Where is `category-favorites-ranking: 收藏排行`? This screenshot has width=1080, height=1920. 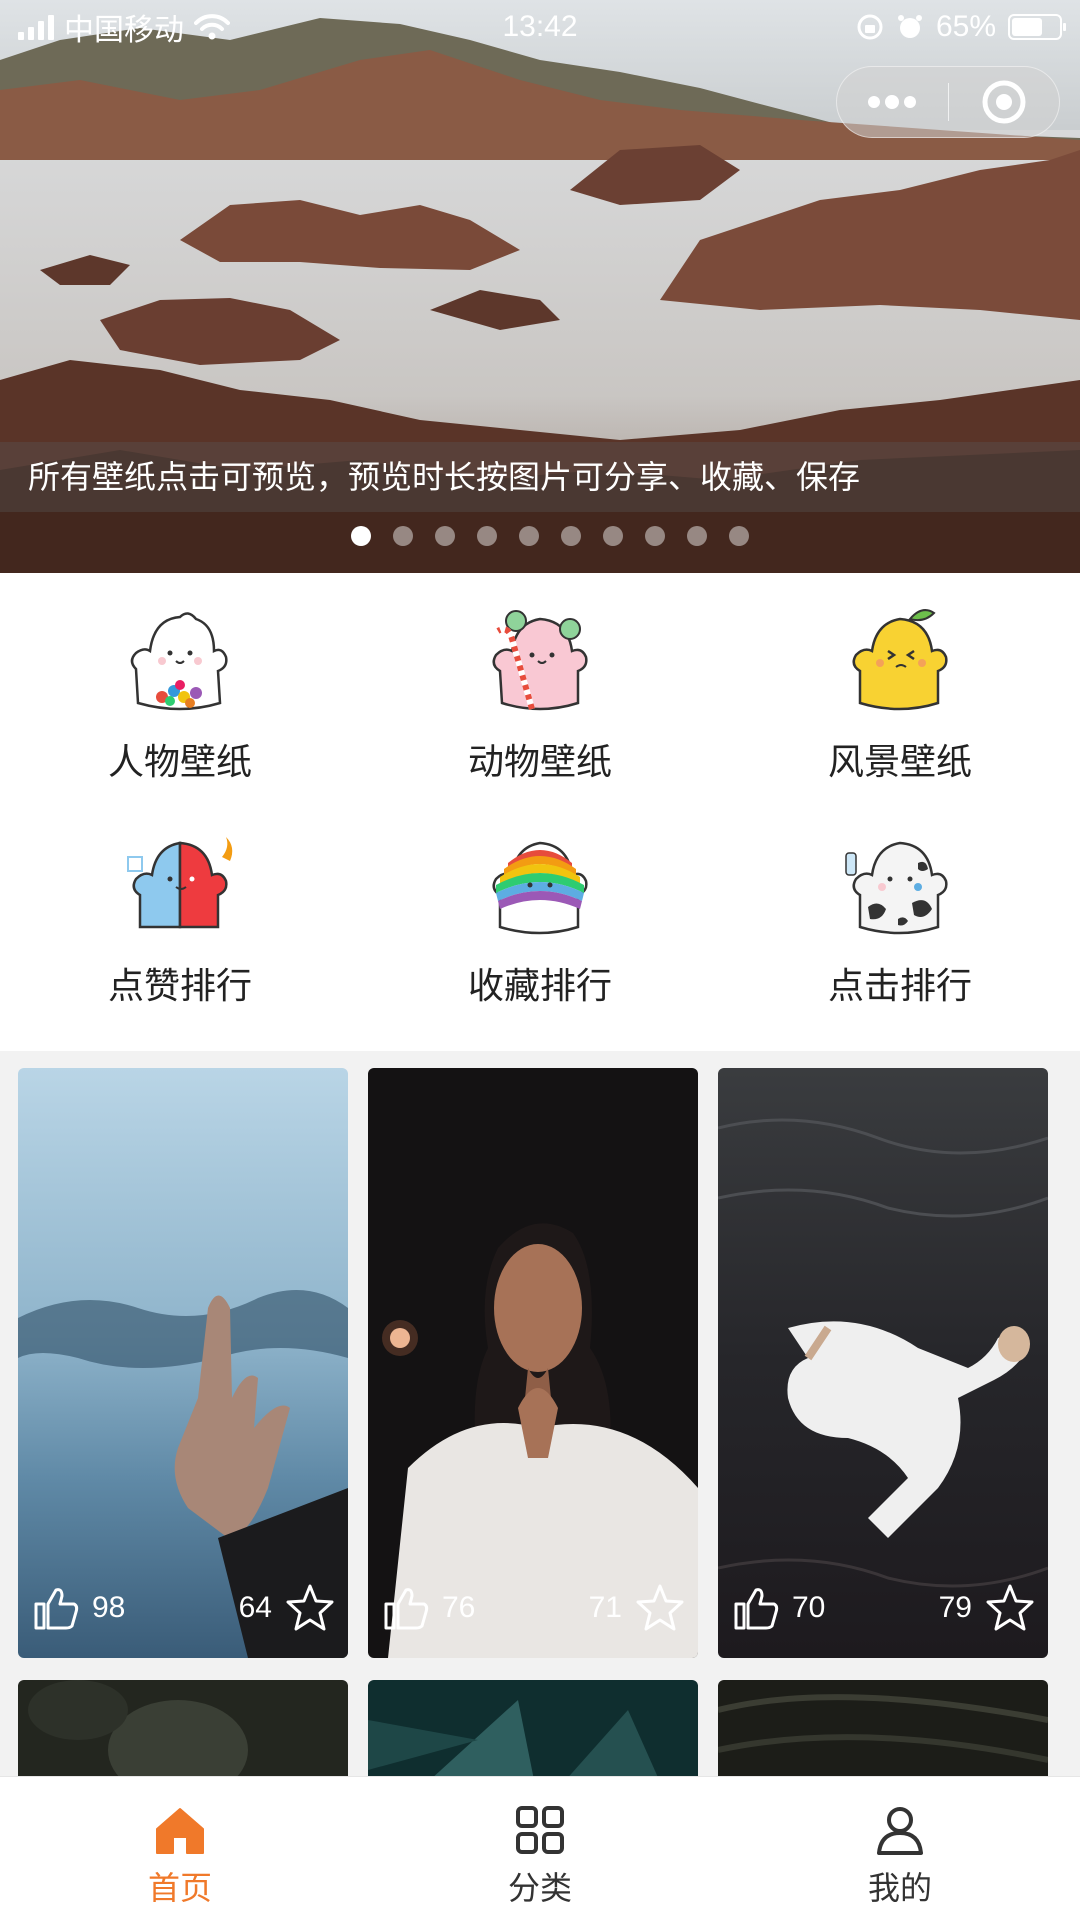
category-favorites-ranking: 收藏排行 is located at coordinates (540, 935).